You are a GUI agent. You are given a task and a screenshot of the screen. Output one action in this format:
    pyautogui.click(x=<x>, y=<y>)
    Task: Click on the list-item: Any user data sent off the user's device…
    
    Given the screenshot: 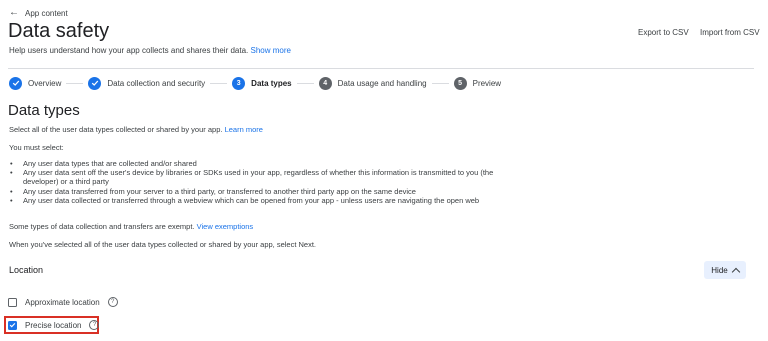 What is the action you would take?
    pyautogui.click(x=259, y=177)
    